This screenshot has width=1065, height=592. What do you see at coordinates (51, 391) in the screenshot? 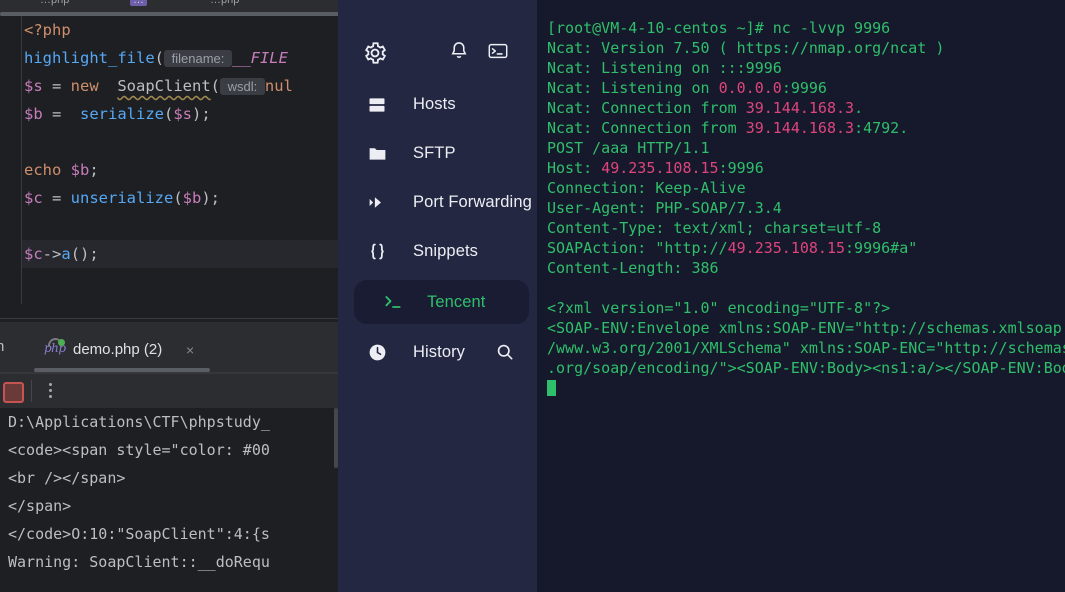
I see `more-options-icon` at bounding box center [51, 391].